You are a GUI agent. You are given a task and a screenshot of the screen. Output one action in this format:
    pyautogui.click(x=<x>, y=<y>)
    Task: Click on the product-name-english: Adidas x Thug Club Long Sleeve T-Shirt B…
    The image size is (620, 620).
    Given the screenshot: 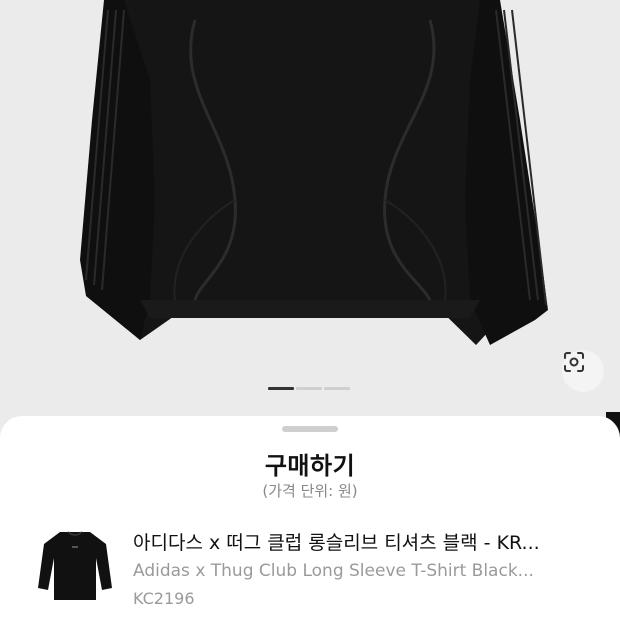 What is the action you would take?
    pyautogui.click(x=333, y=571)
    